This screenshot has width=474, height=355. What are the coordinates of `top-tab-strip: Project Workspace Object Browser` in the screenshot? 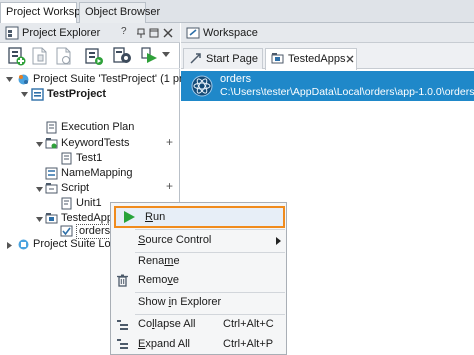 It's located at (237, 12).